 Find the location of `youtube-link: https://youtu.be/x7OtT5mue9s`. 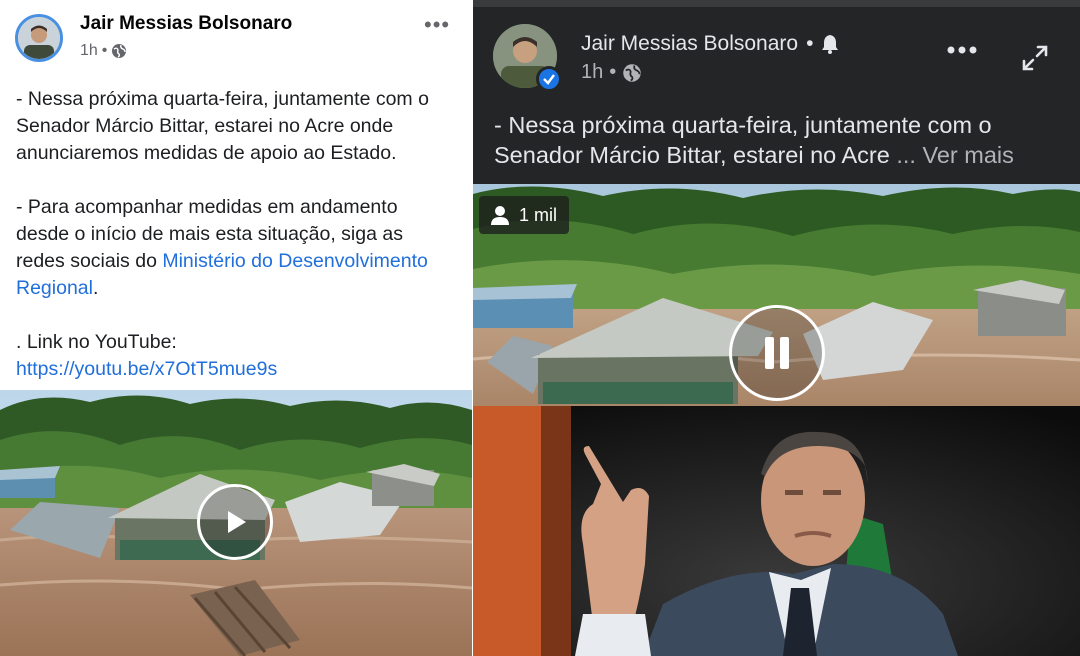

youtube-link: https://youtu.be/x7OtT5mue9s is located at coordinates (146, 369).